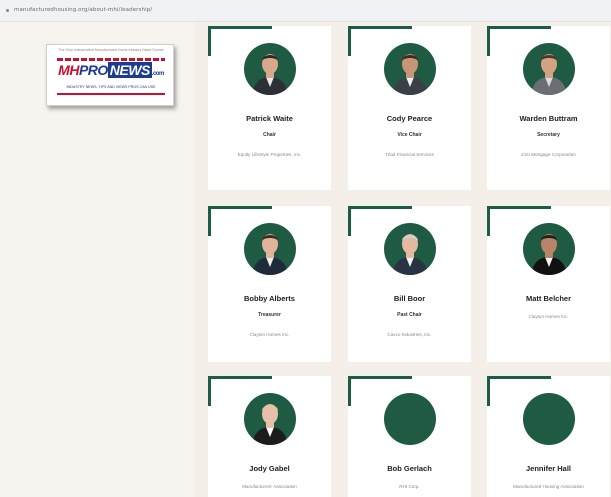 The height and width of the screenshot is (497, 611). I want to click on leader-company: Cavco Industries, Inc., so click(409, 334).